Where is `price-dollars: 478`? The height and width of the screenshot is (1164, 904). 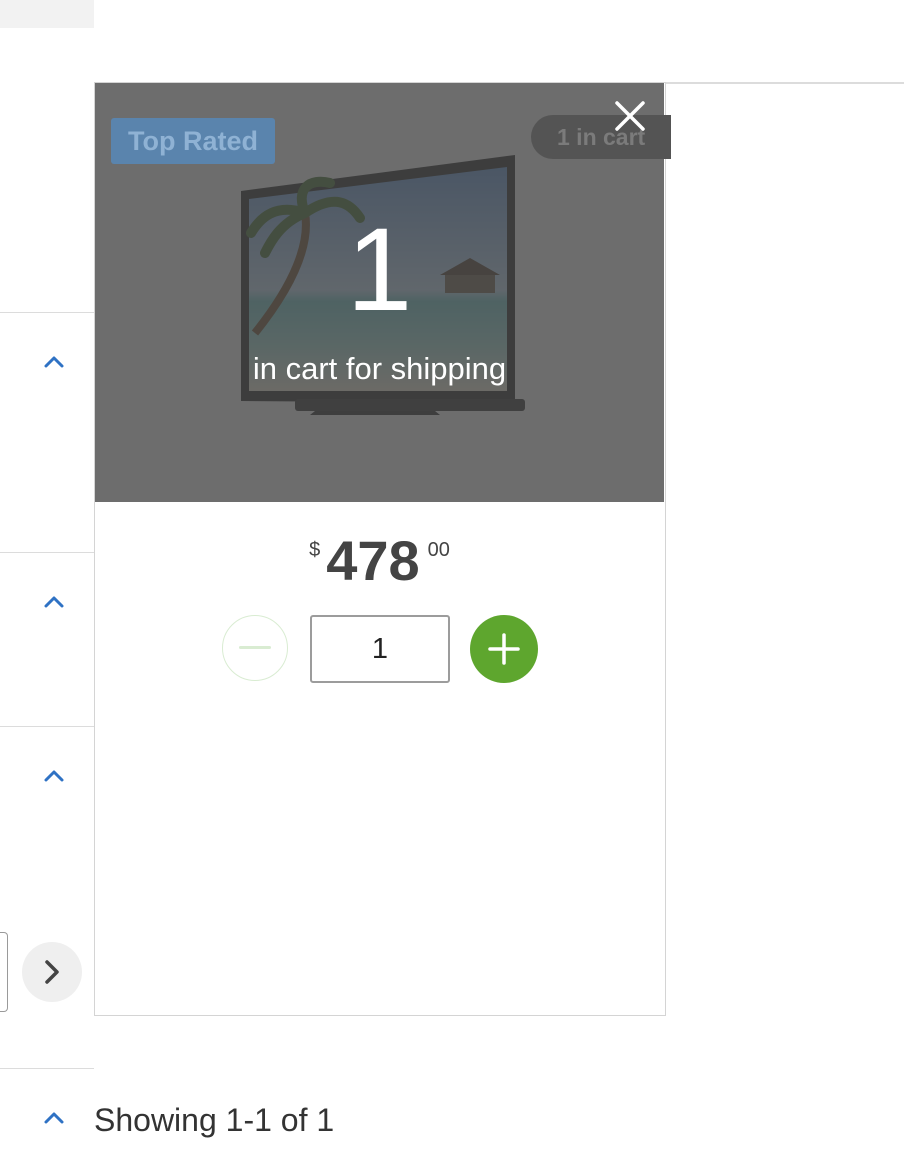 price-dollars: 478 is located at coordinates (373, 560).